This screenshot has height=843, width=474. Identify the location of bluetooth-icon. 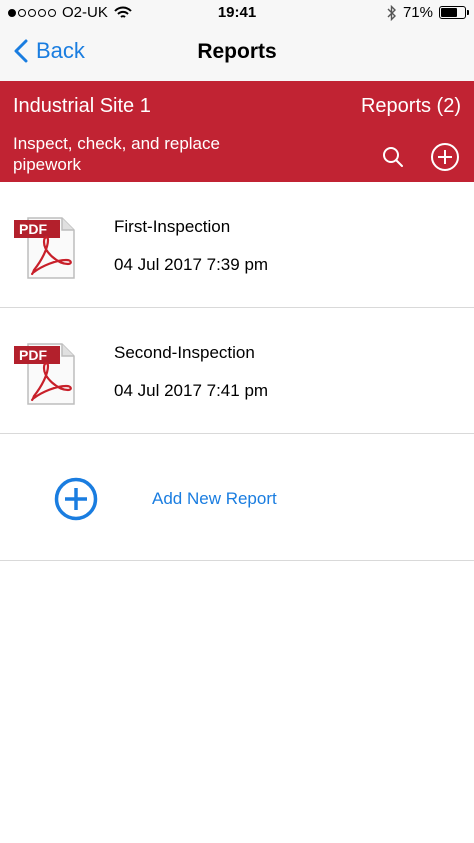
(391, 12).